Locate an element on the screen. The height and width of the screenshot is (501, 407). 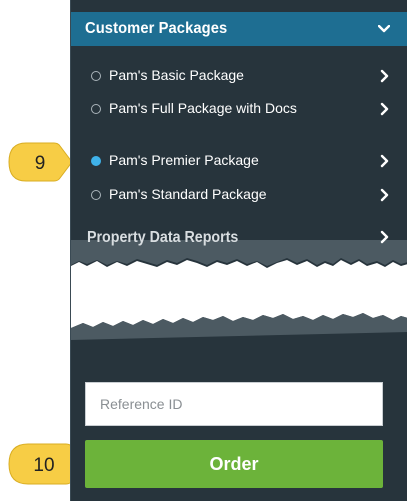
customer-packages-header: Customer Packages is located at coordinates (239, 29).